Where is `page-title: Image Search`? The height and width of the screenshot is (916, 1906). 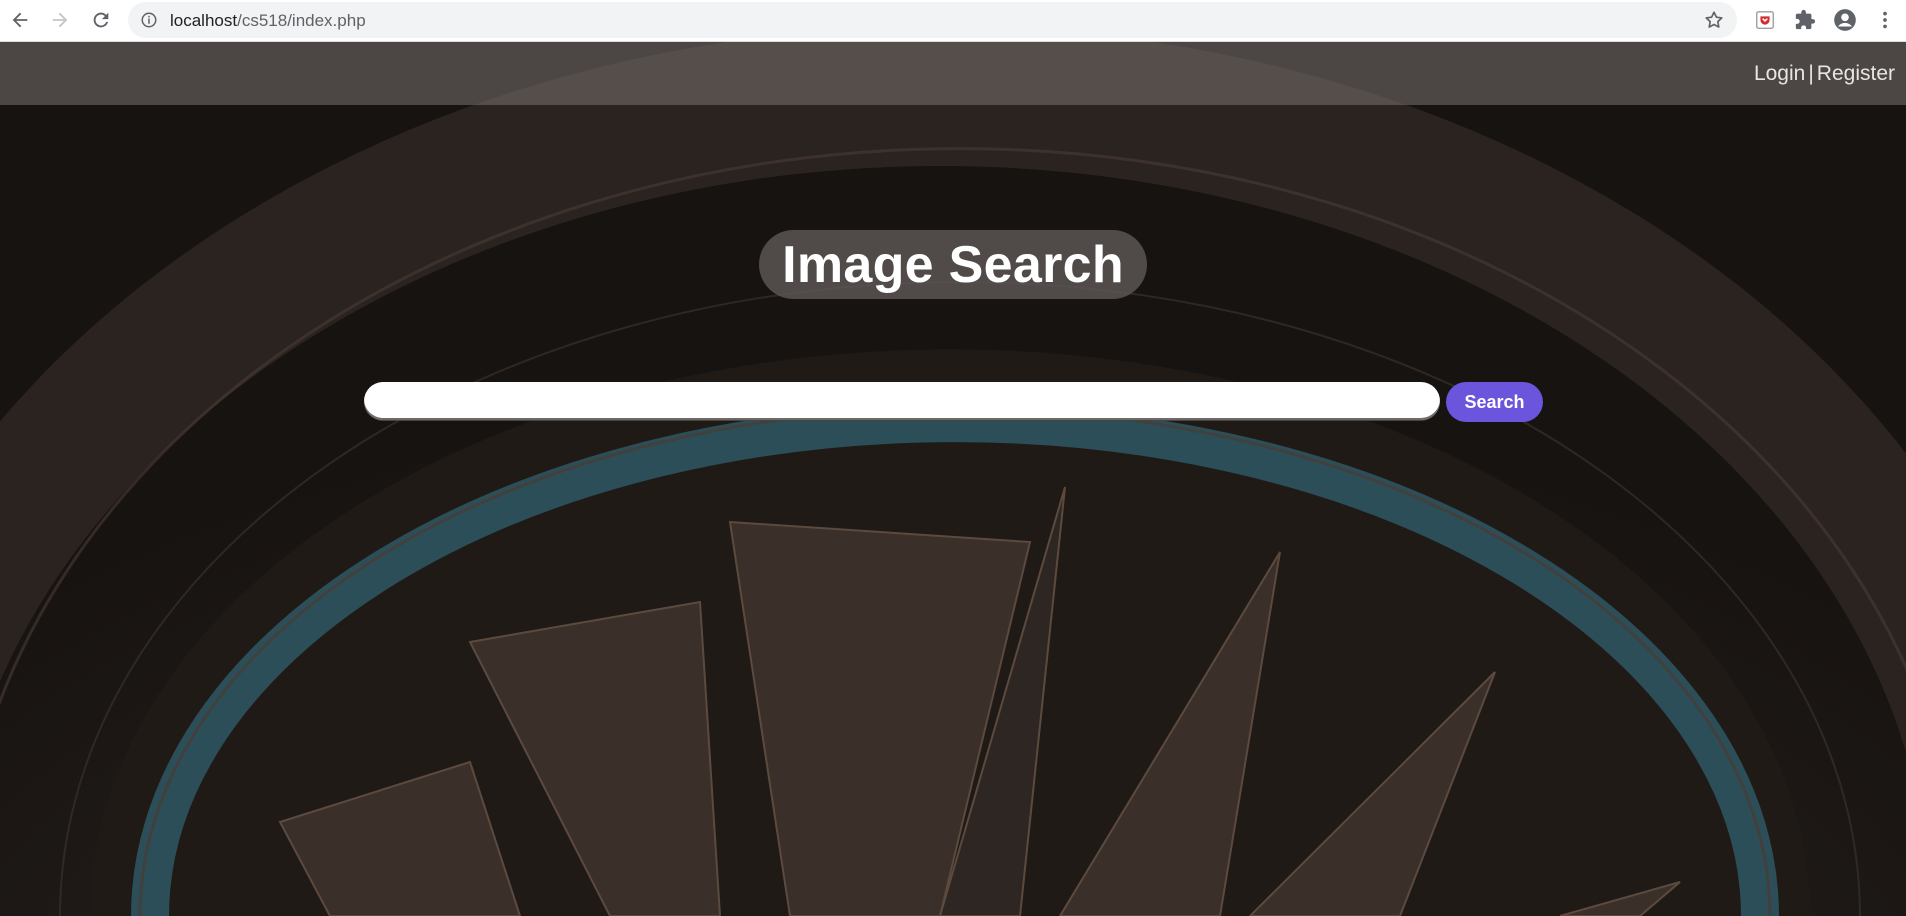
page-title: Image Search is located at coordinates (953, 264).